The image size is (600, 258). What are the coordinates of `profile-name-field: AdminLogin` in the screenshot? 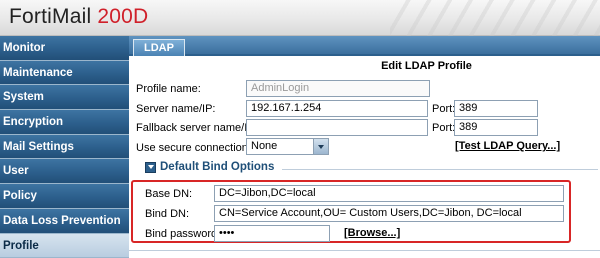 It's located at (338, 88).